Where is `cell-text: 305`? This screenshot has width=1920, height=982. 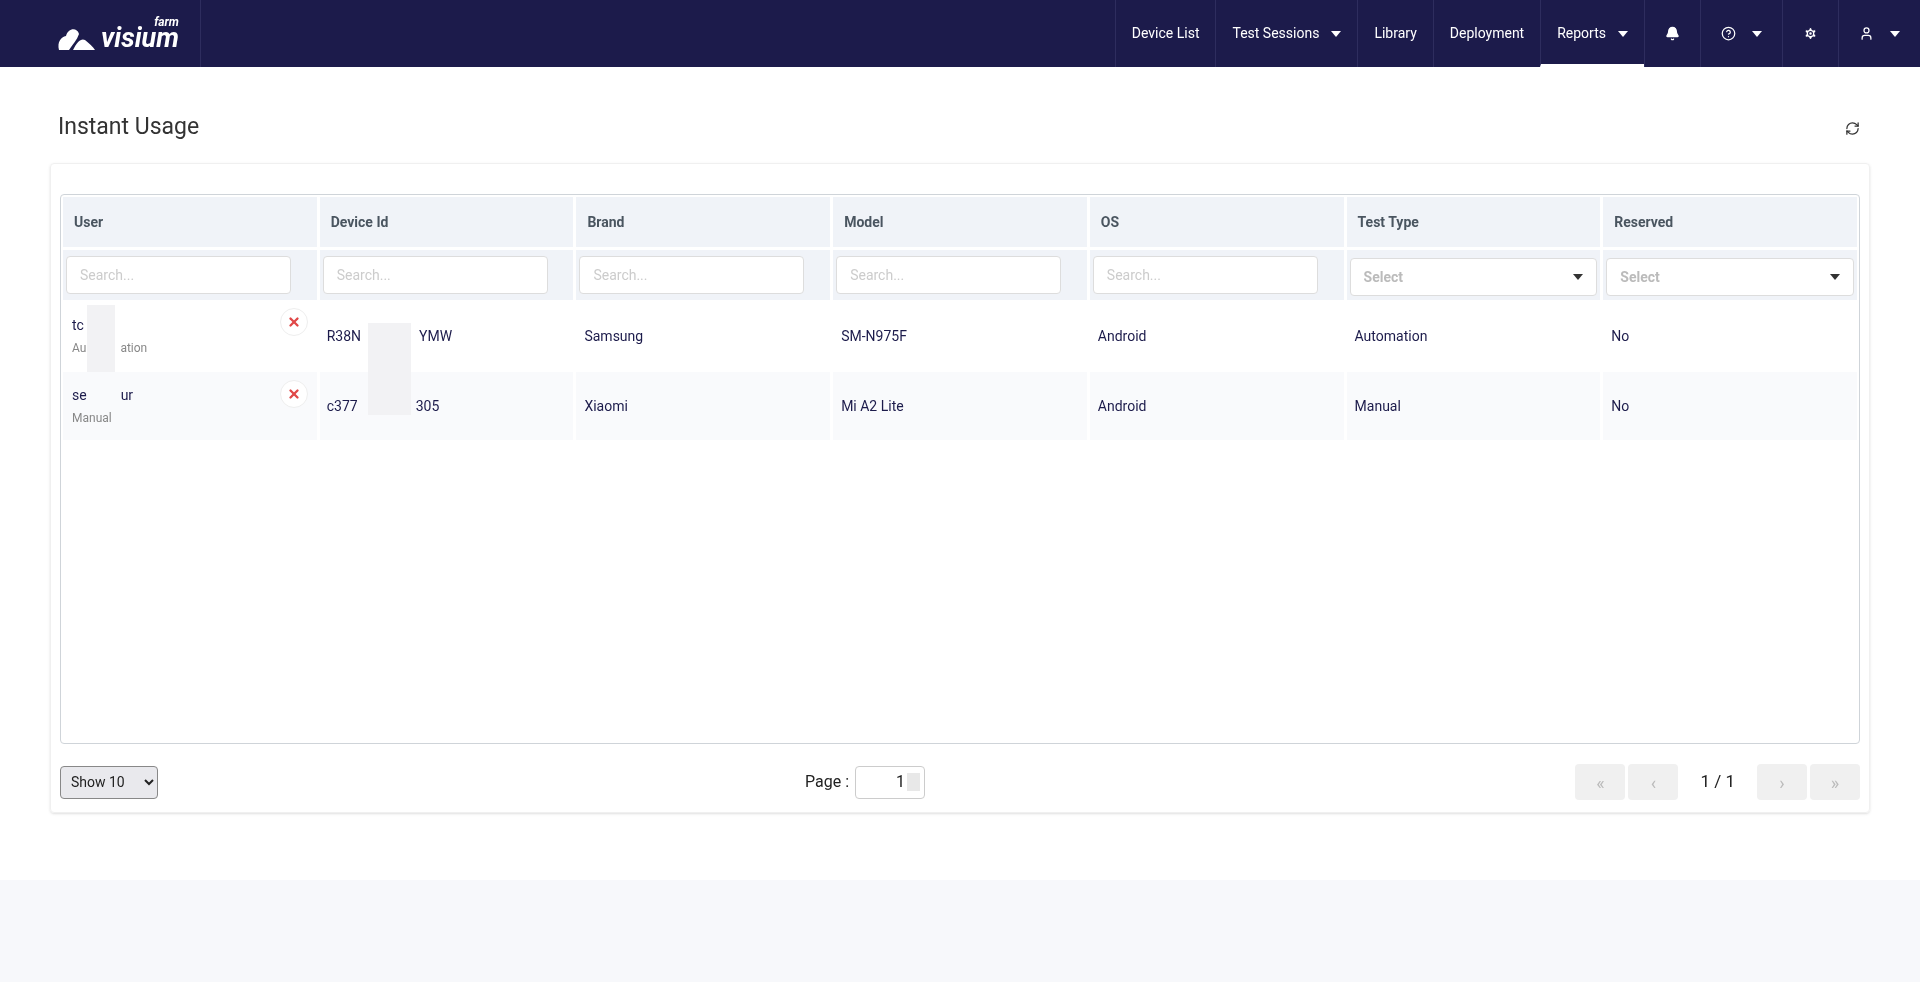
cell-text: 305 is located at coordinates (427, 406).